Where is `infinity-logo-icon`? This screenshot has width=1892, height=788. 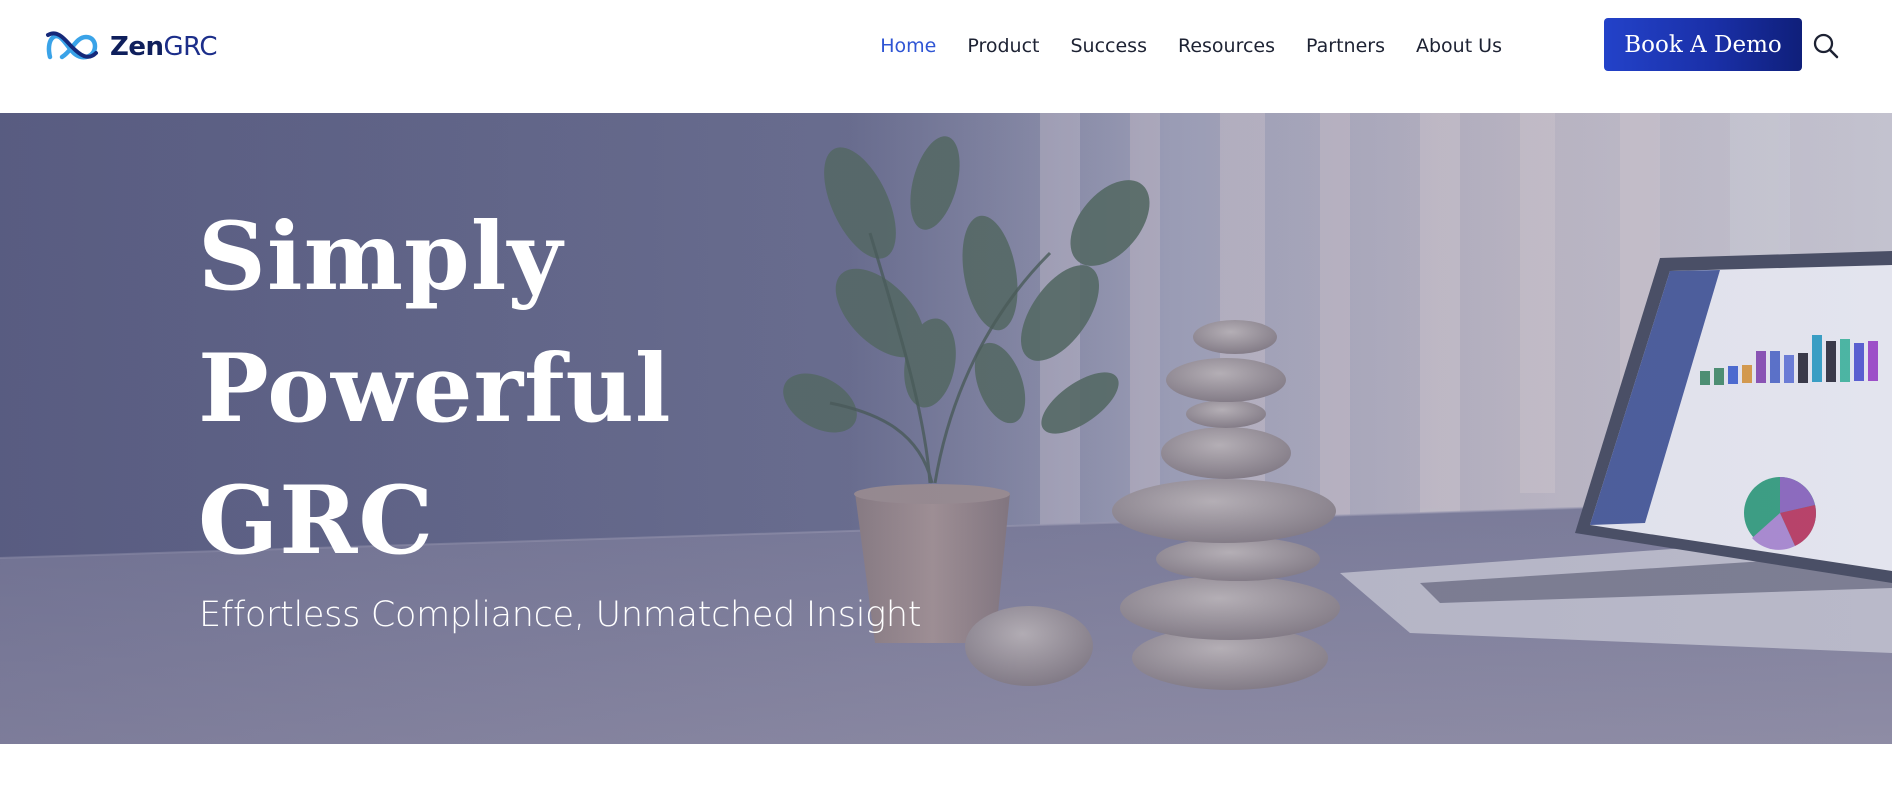
infinity-logo-icon is located at coordinates (72, 45).